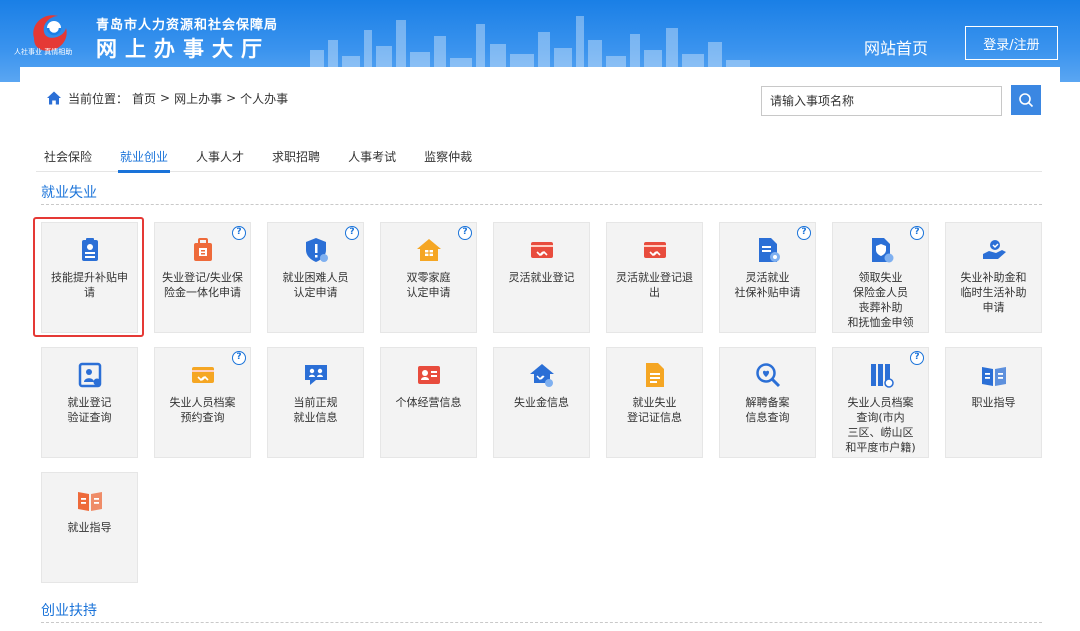 The width and height of the screenshot is (1080, 631). What do you see at coordinates (144, 98) in the screenshot?
I see `breadcrumb-home: 首页` at bounding box center [144, 98].